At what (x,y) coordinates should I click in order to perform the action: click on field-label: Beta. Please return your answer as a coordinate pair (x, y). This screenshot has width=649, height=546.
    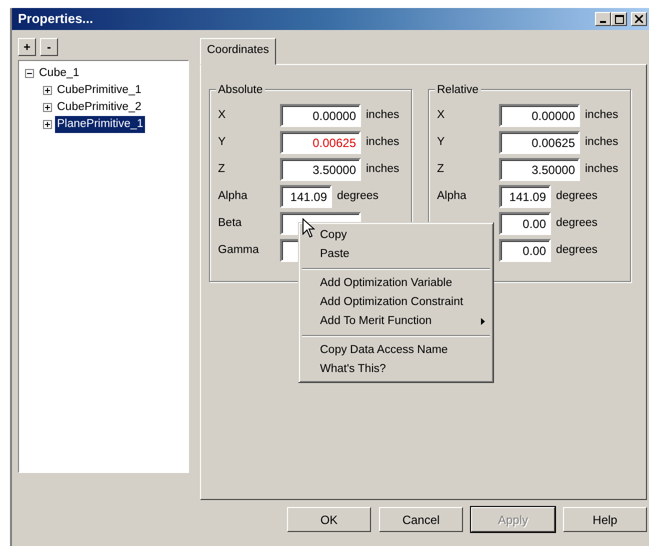
    Looking at the image, I should click on (230, 224).